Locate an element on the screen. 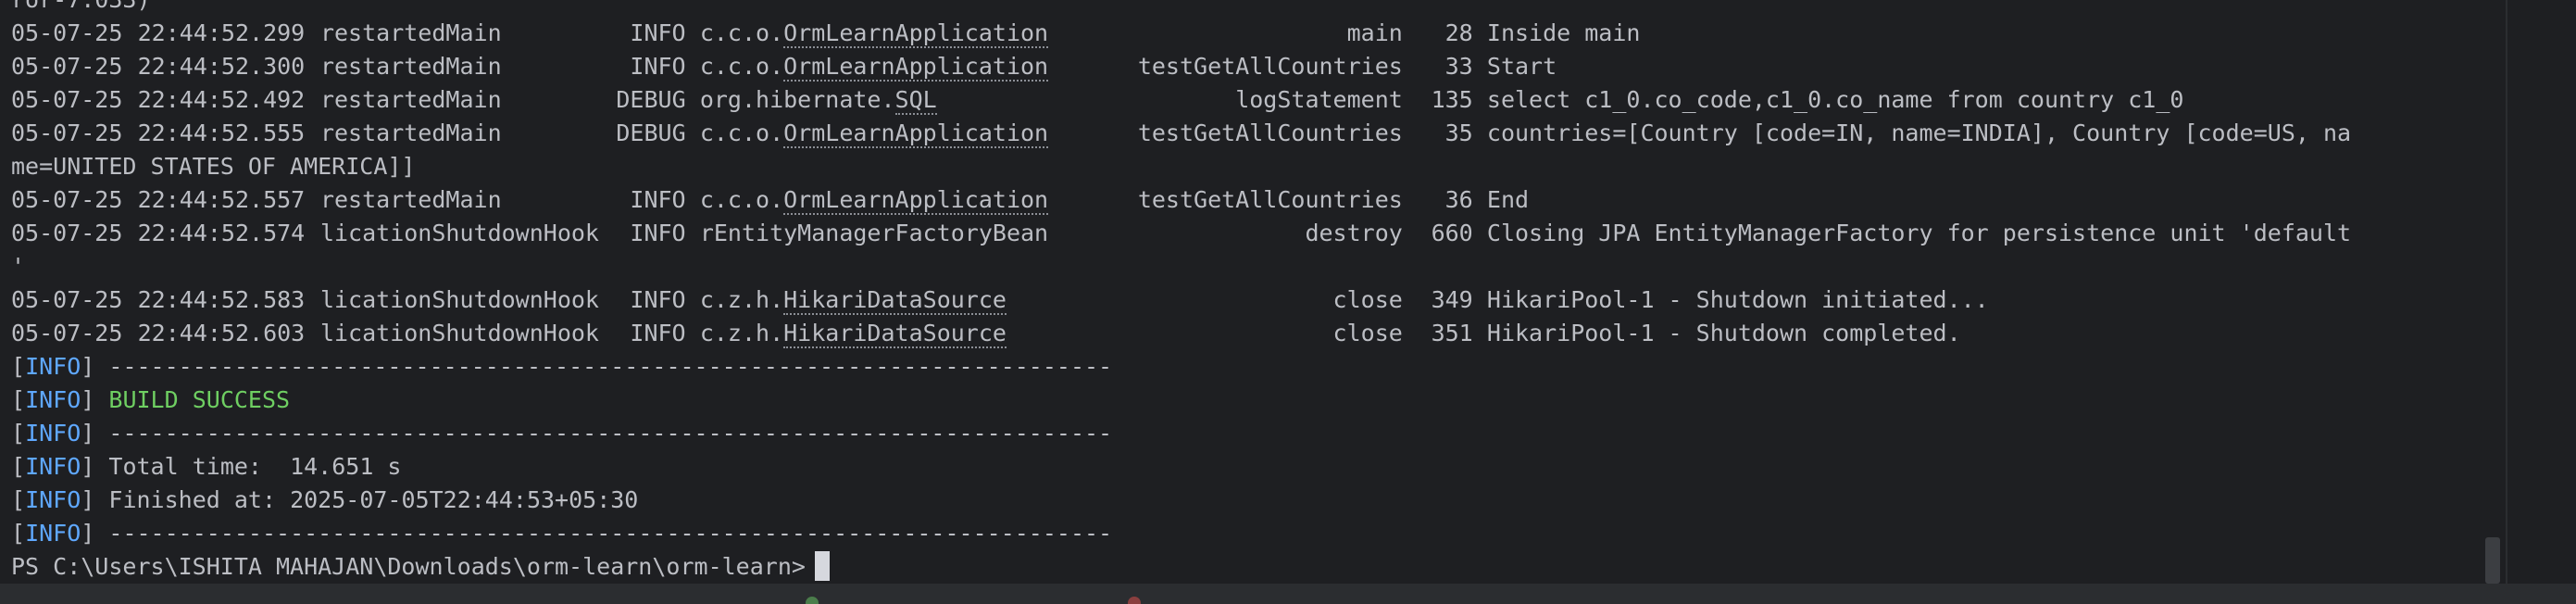 The height and width of the screenshot is (604, 2576). maven-total-time-line: [INFO] Total time: 14.651 s is located at coordinates (206, 467).